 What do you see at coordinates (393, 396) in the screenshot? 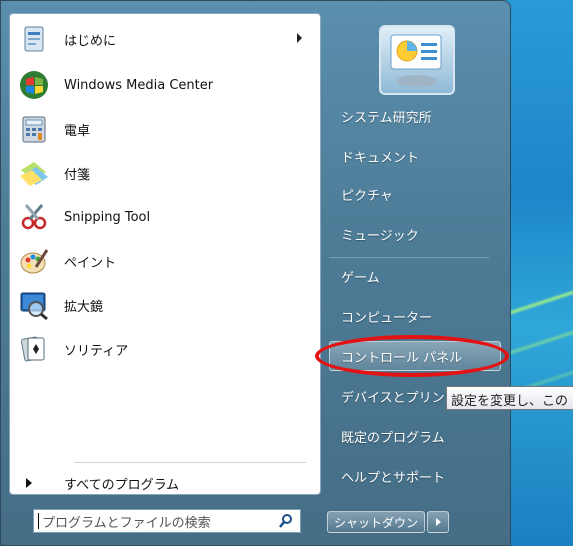
I see `right-item-devices-printers: デバイスとプリン` at bounding box center [393, 396].